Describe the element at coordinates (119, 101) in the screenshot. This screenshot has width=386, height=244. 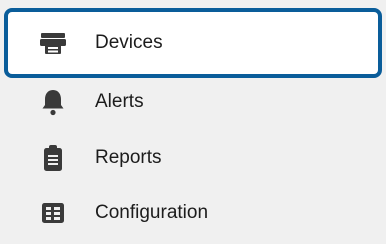
I see `nav-item-label: Alerts` at that location.